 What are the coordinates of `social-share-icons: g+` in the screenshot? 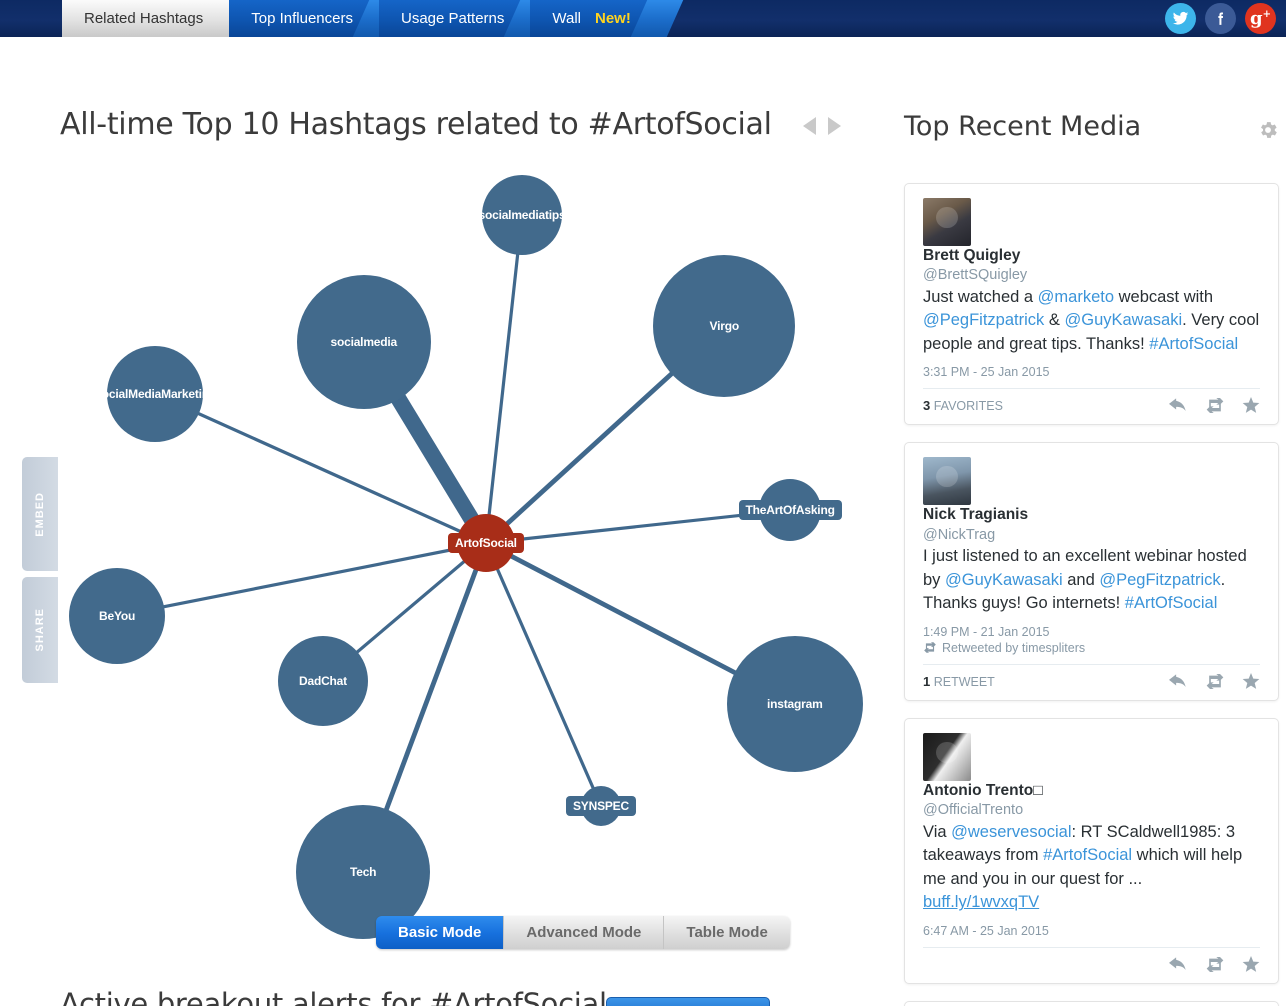 It's located at (1220, 18).